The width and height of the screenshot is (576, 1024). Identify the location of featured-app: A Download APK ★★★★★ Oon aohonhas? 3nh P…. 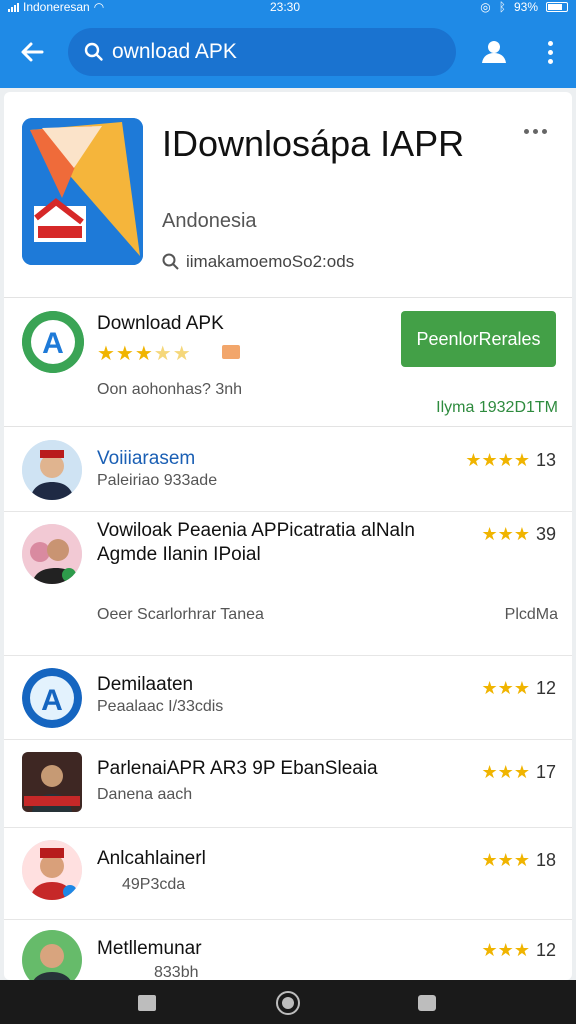
(288, 363).